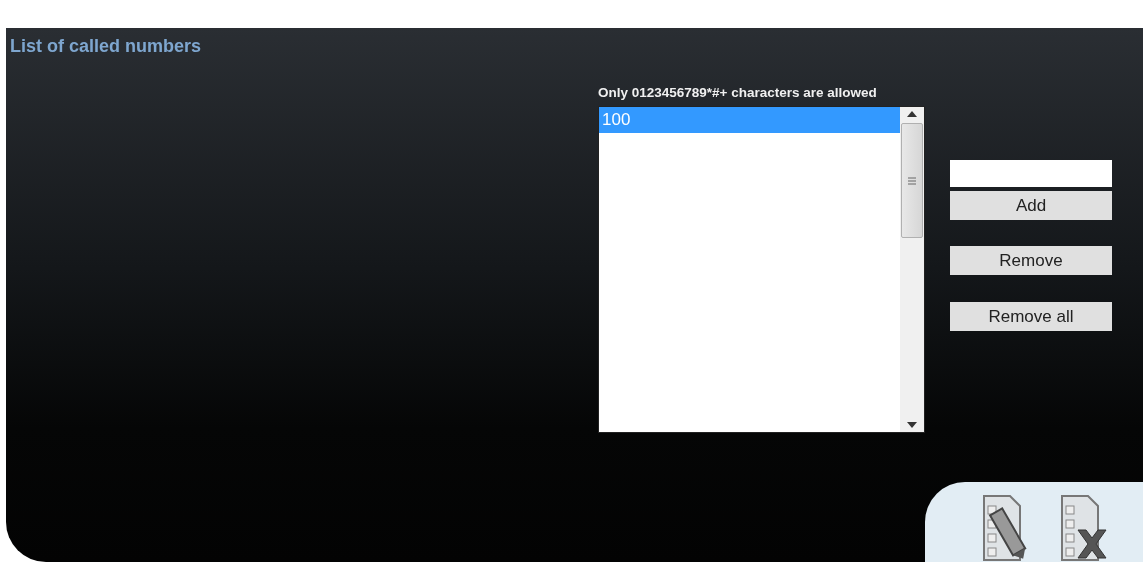  I want to click on action-button: Remove all, so click(1031, 316).